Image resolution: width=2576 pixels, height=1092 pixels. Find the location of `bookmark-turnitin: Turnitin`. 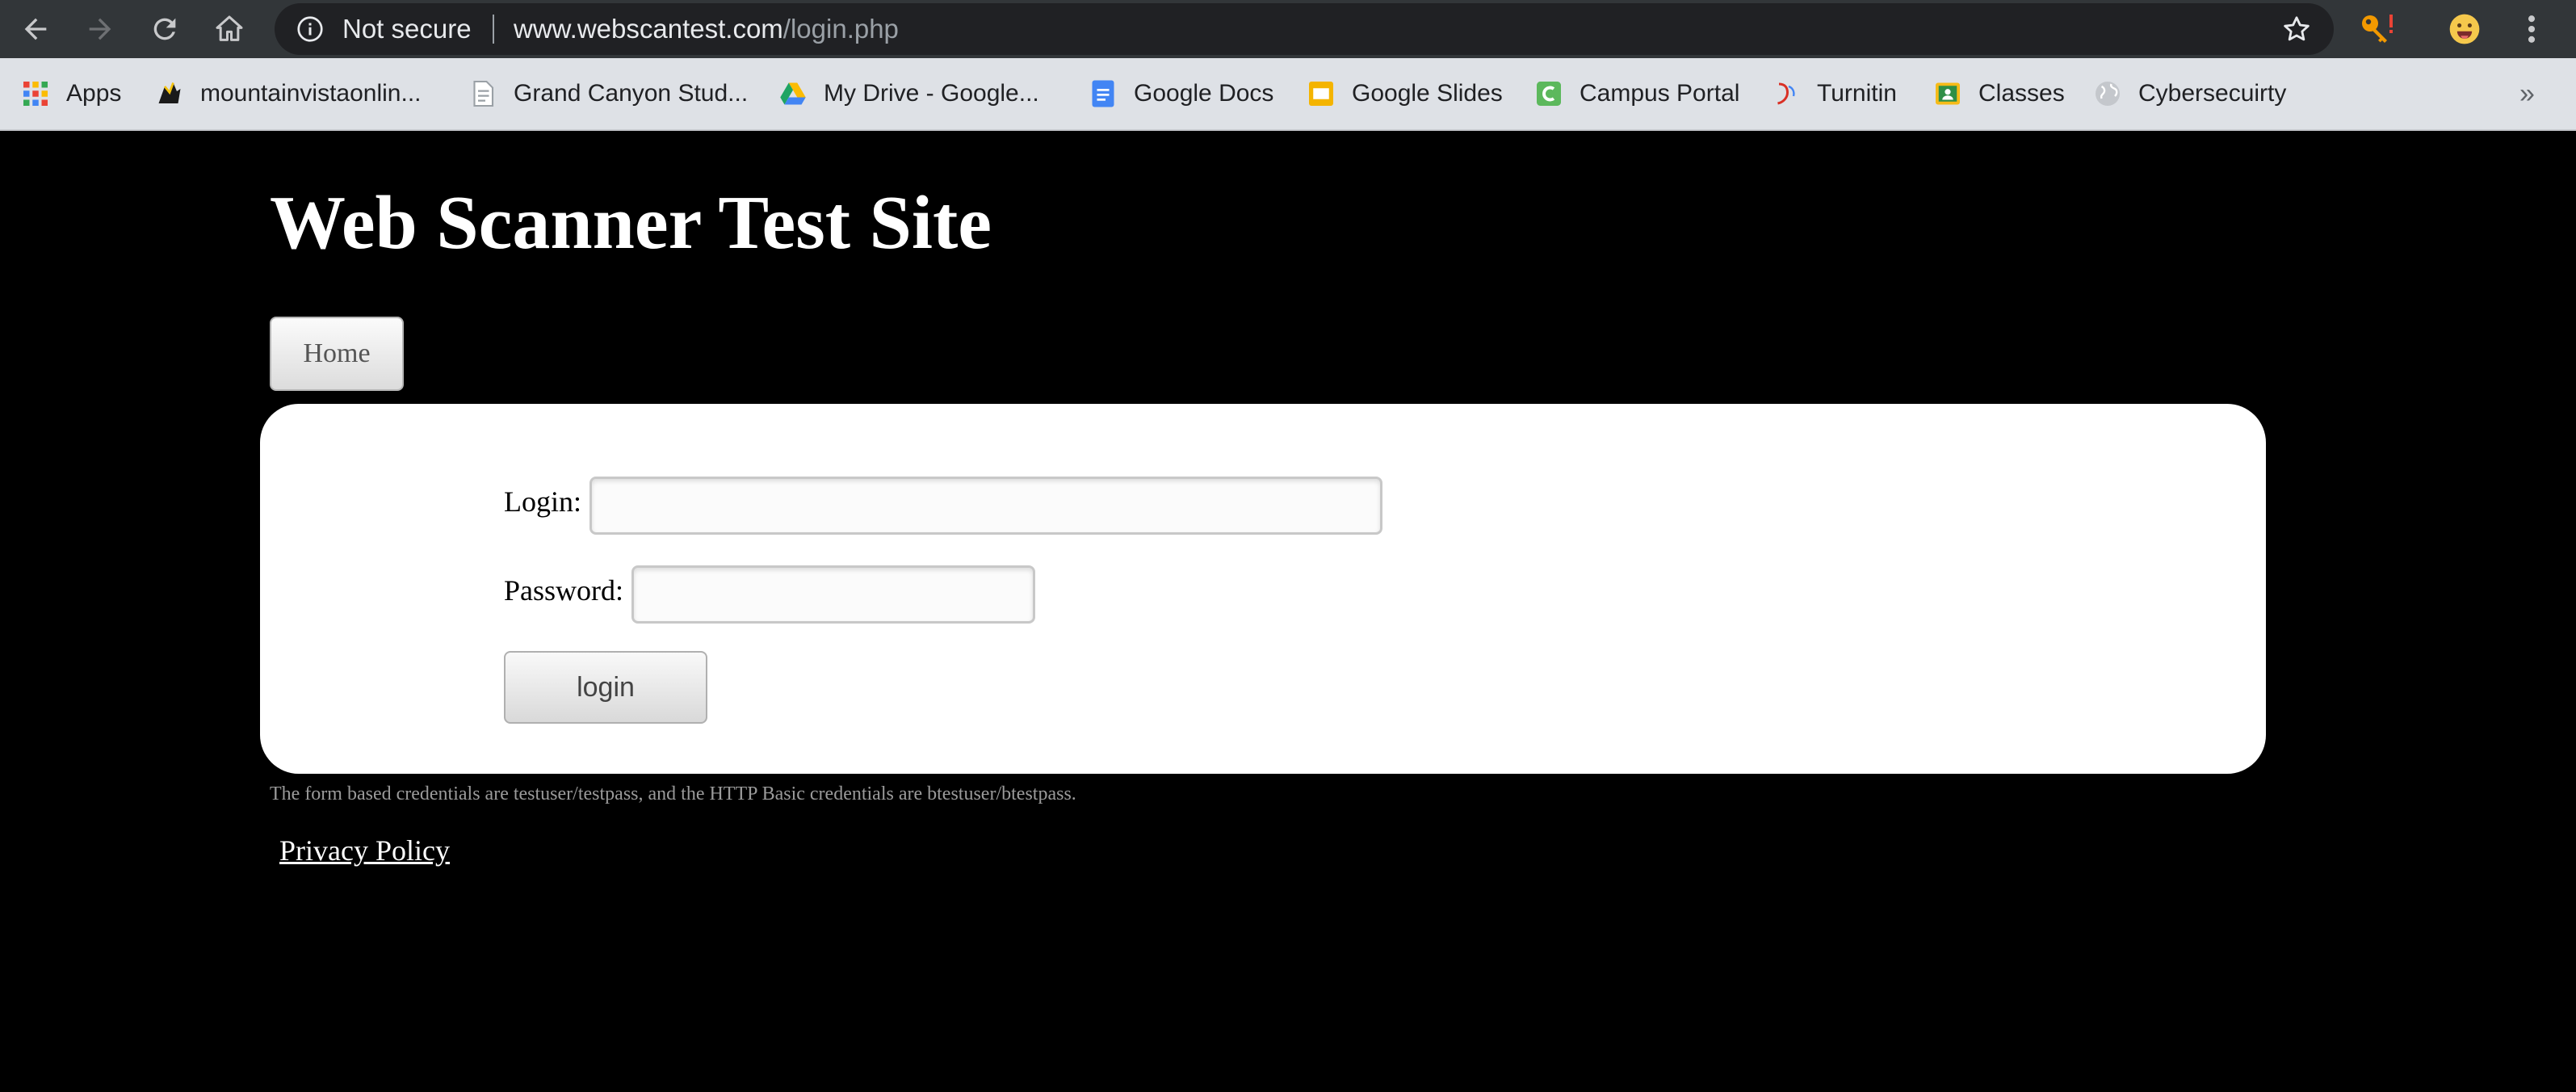

bookmark-turnitin: Turnitin is located at coordinates (1835, 93).